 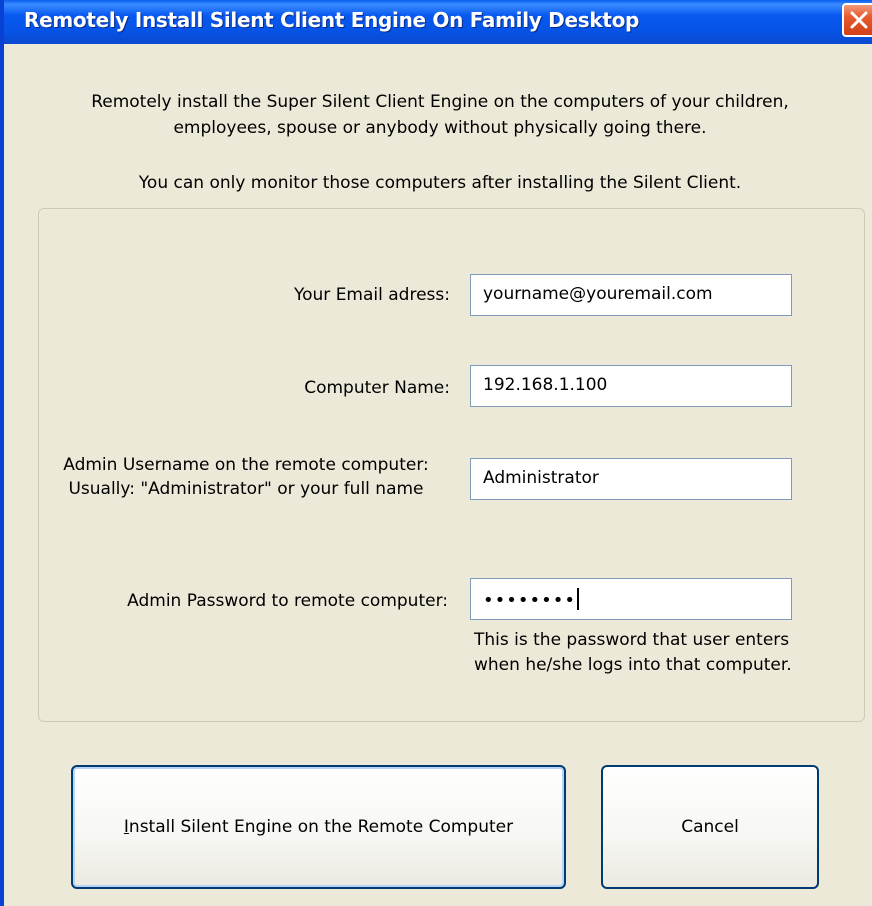 What do you see at coordinates (287, 601) in the screenshot?
I see `password-label: Admin Password to remote computer:` at bounding box center [287, 601].